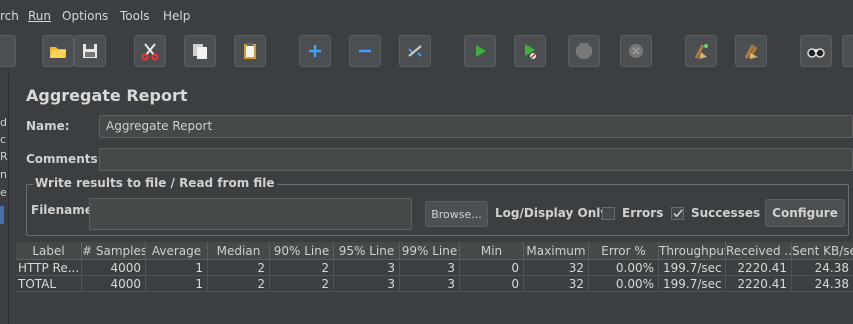  I want to click on clear-all-icon, so click(751, 51).